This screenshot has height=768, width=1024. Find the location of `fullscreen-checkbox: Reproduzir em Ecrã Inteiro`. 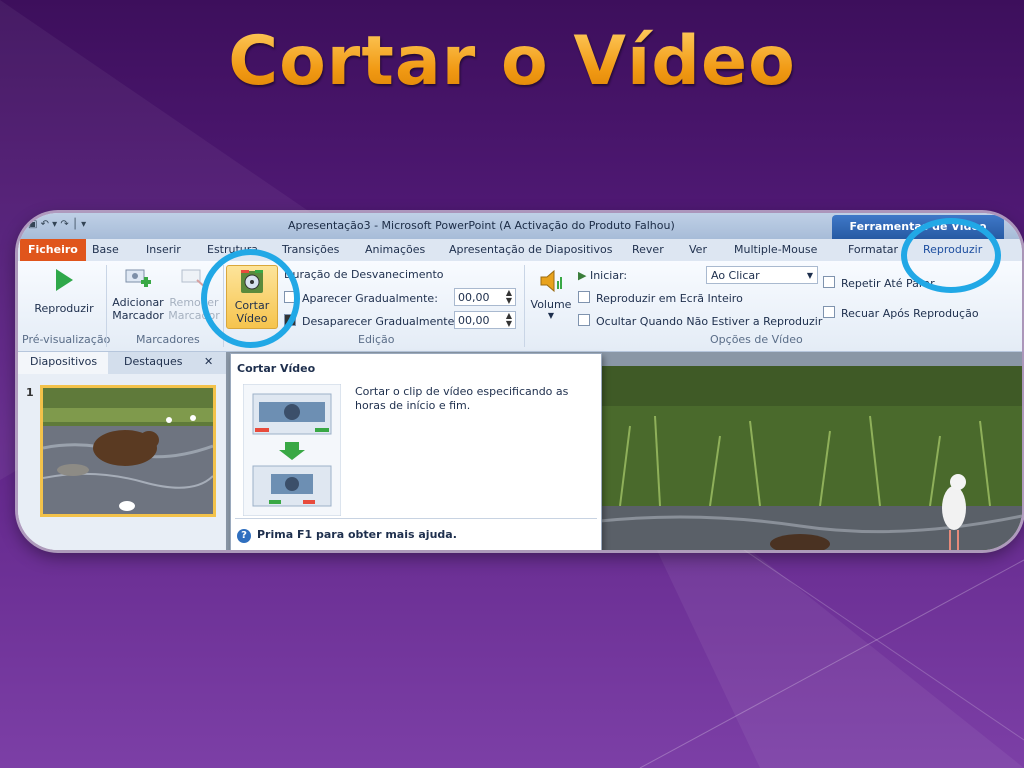

fullscreen-checkbox: Reproduzir em Ecrã Inteiro is located at coordinates (660, 298).